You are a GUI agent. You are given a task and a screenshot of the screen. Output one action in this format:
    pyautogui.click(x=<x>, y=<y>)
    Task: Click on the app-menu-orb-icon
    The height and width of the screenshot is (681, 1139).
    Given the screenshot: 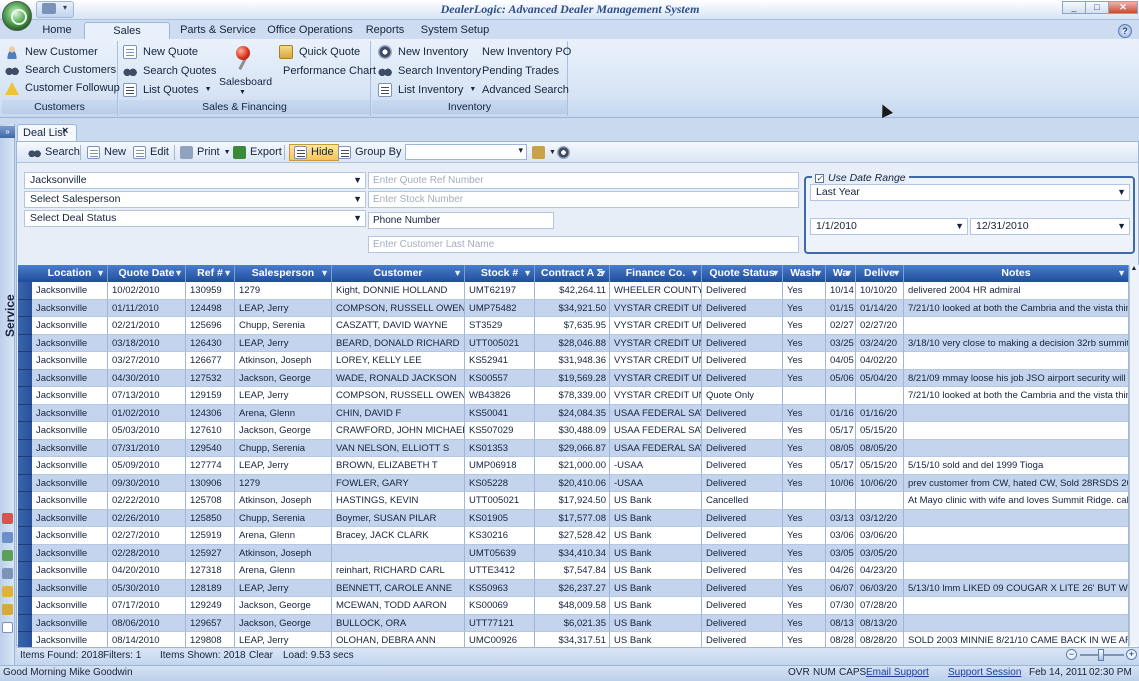 What is the action you would take?
    pyautogui.click(x=17, y=16)
    